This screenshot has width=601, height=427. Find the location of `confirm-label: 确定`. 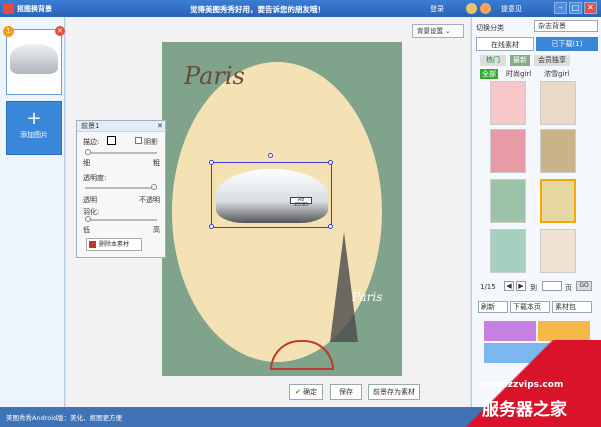

confirm-label: 确定 is located at coordinates (310, 392).